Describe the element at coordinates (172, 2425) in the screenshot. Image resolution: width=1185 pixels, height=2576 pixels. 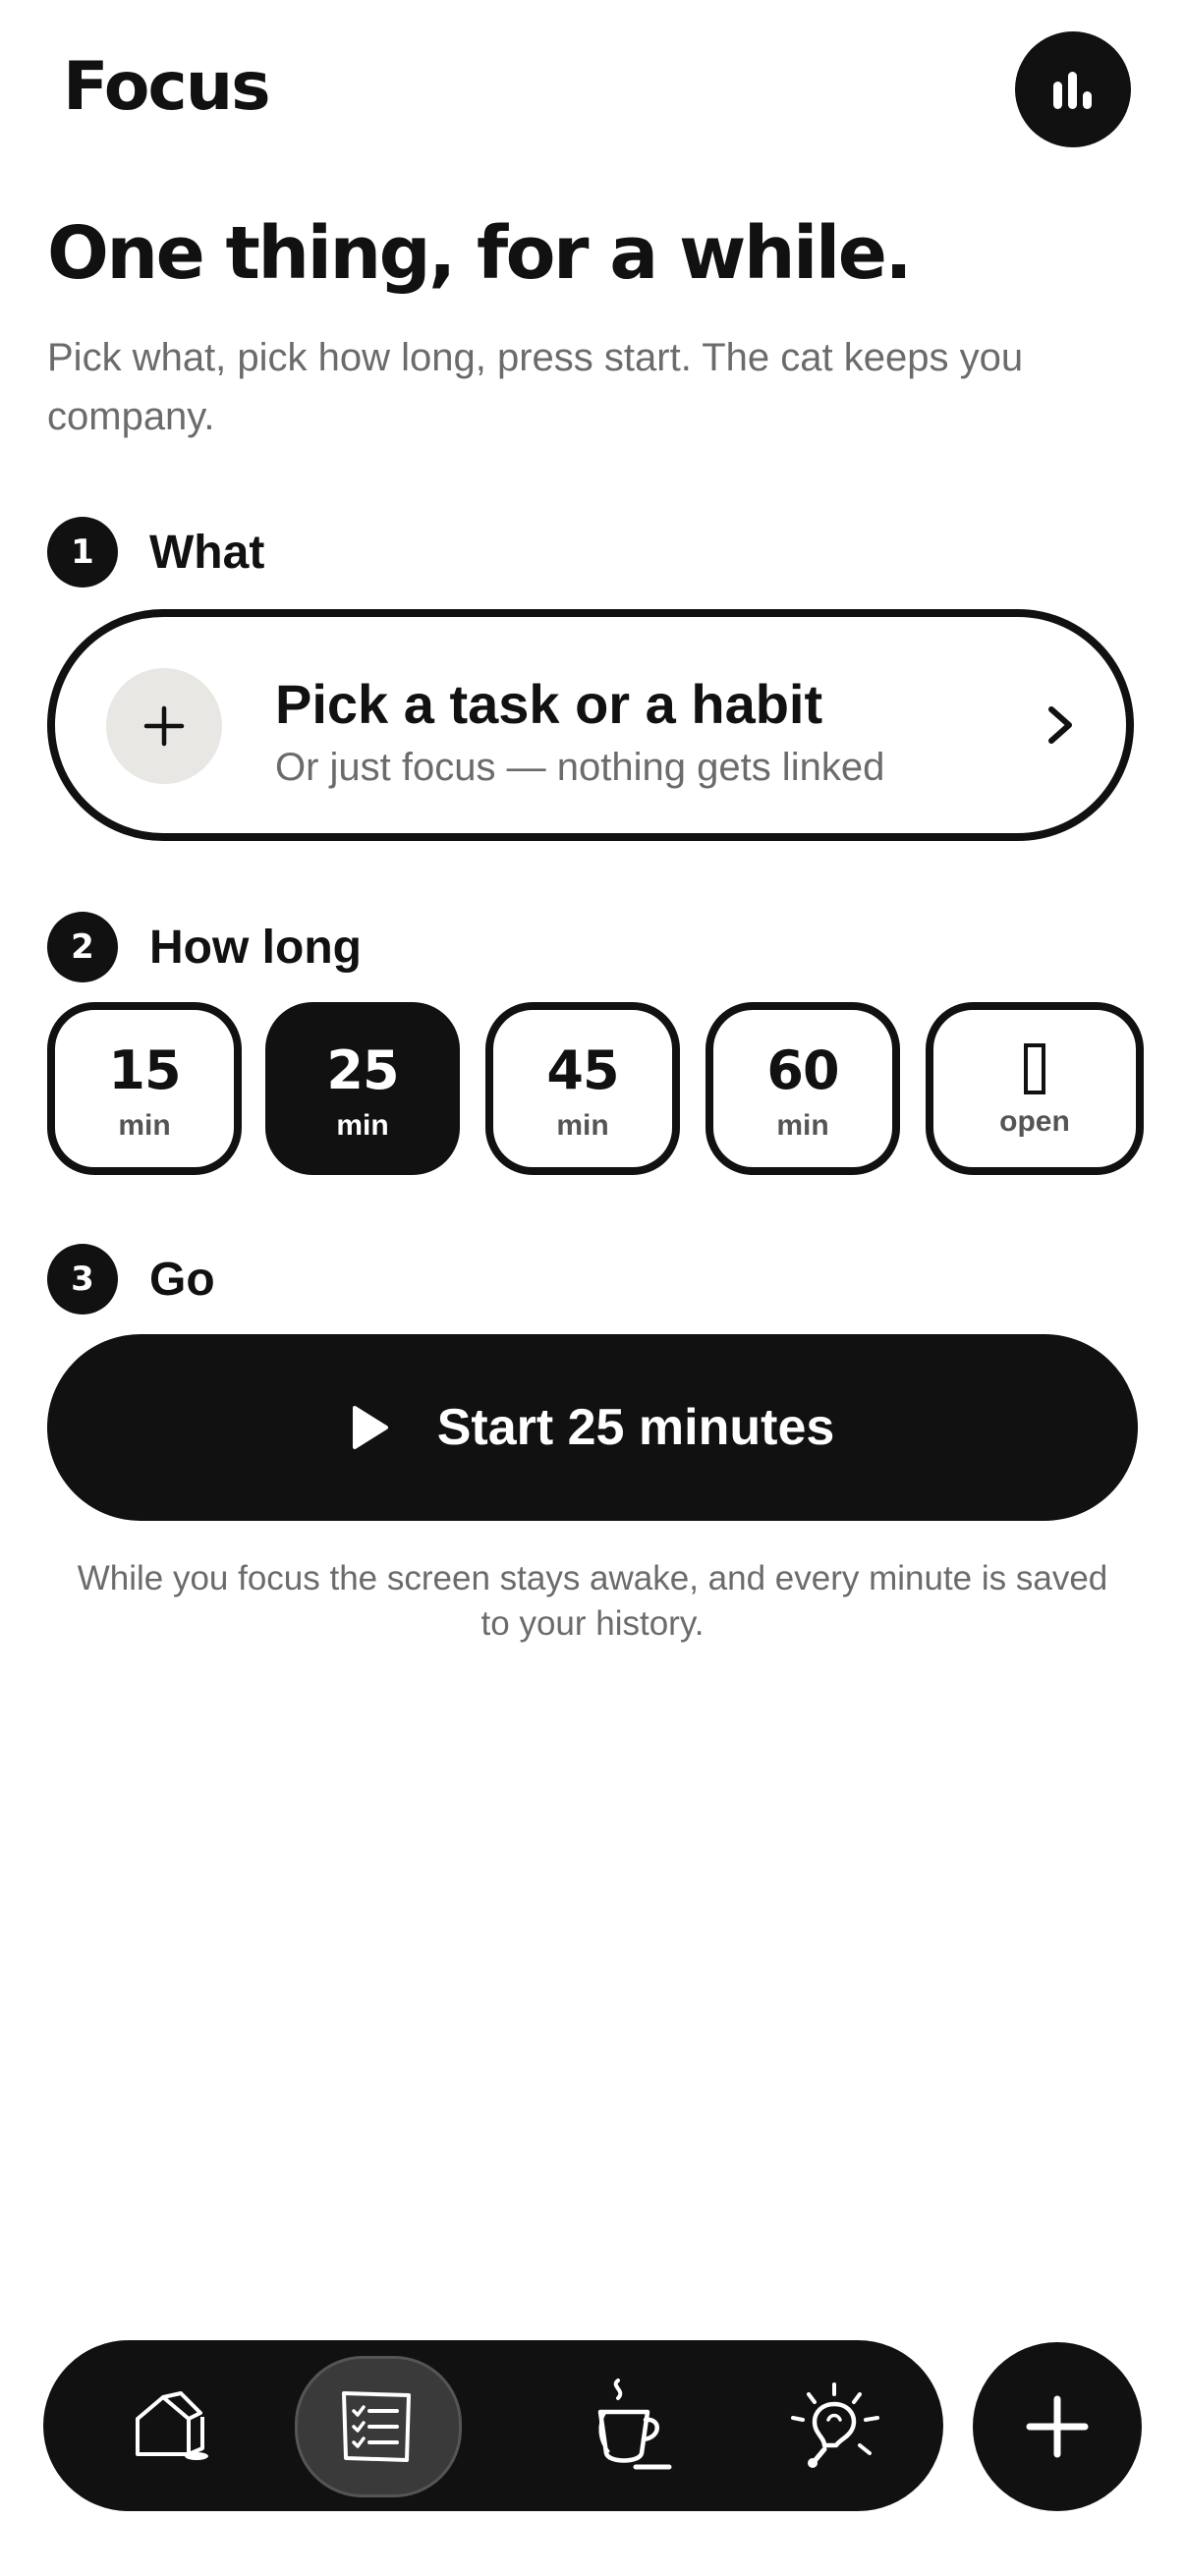
I see `house-icon` at that location.